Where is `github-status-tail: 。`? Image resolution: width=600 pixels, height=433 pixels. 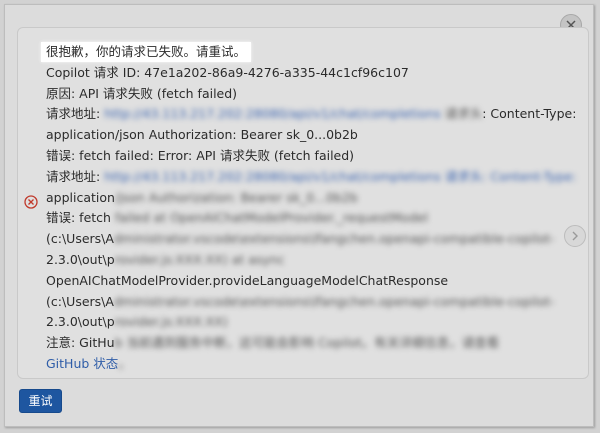
github-status-tail: 。 is located at coordinates (124, 363).